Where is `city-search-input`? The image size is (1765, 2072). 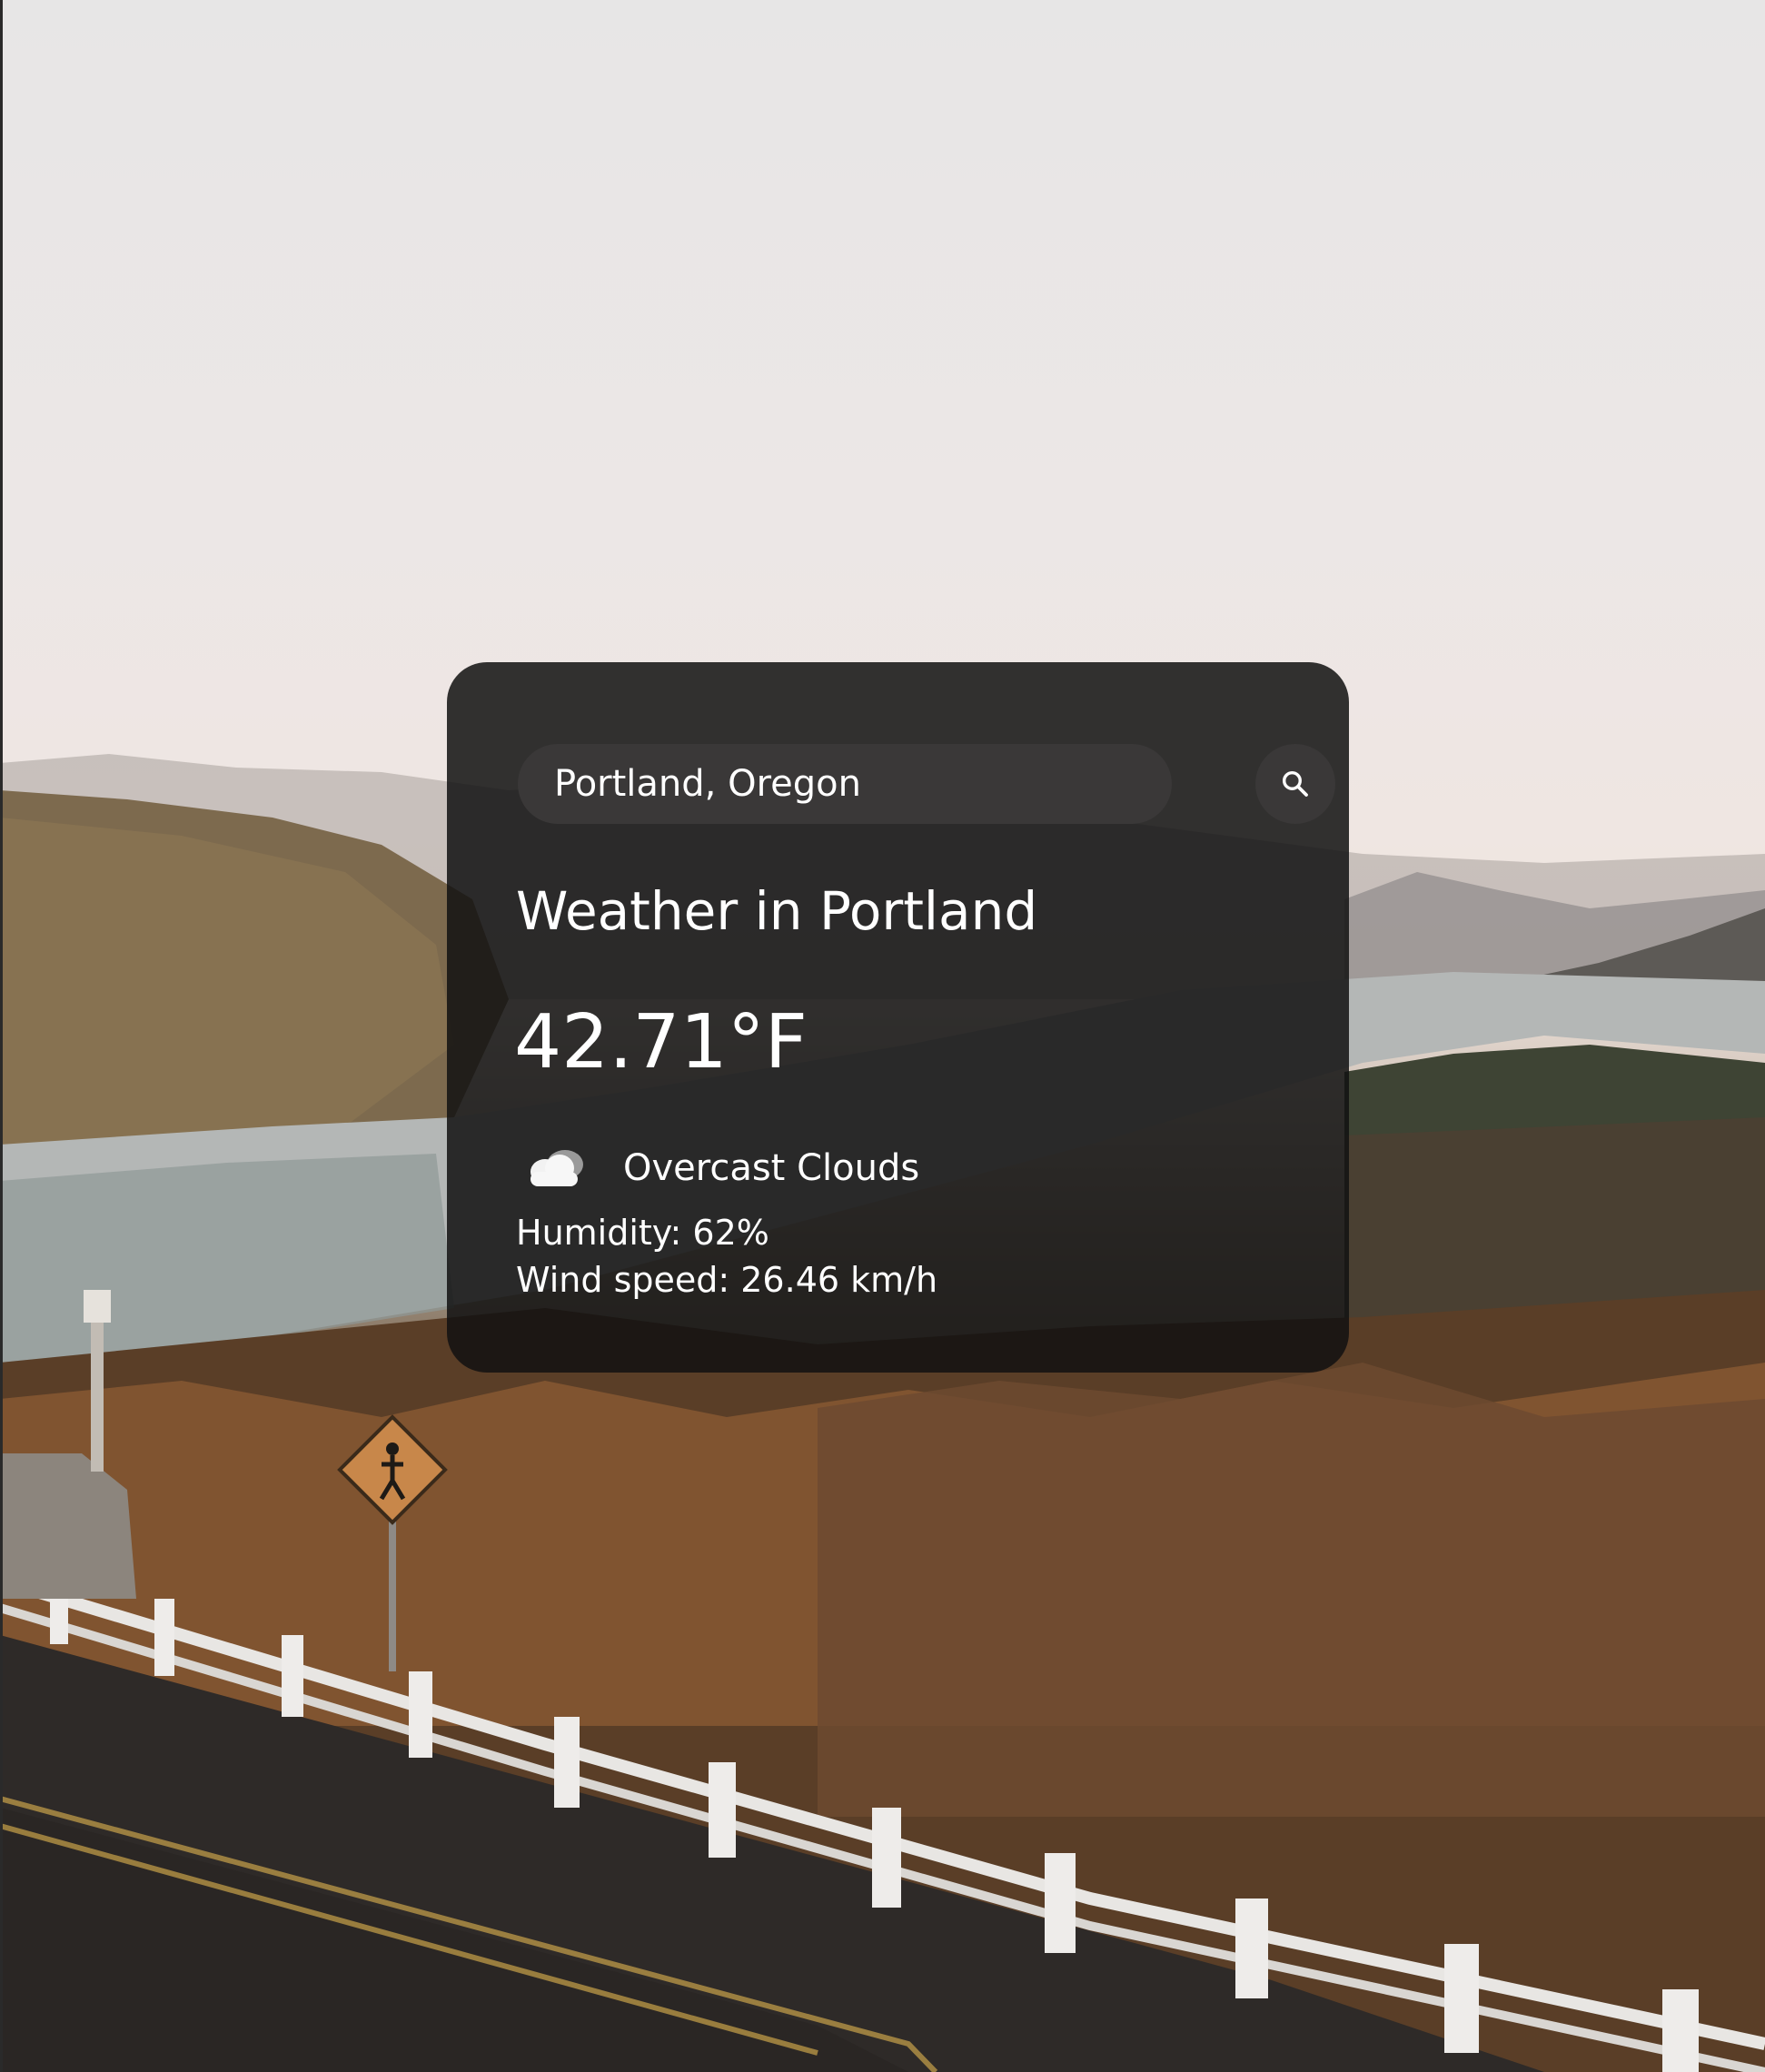 city-search-input is located at coordinates (845, 784).